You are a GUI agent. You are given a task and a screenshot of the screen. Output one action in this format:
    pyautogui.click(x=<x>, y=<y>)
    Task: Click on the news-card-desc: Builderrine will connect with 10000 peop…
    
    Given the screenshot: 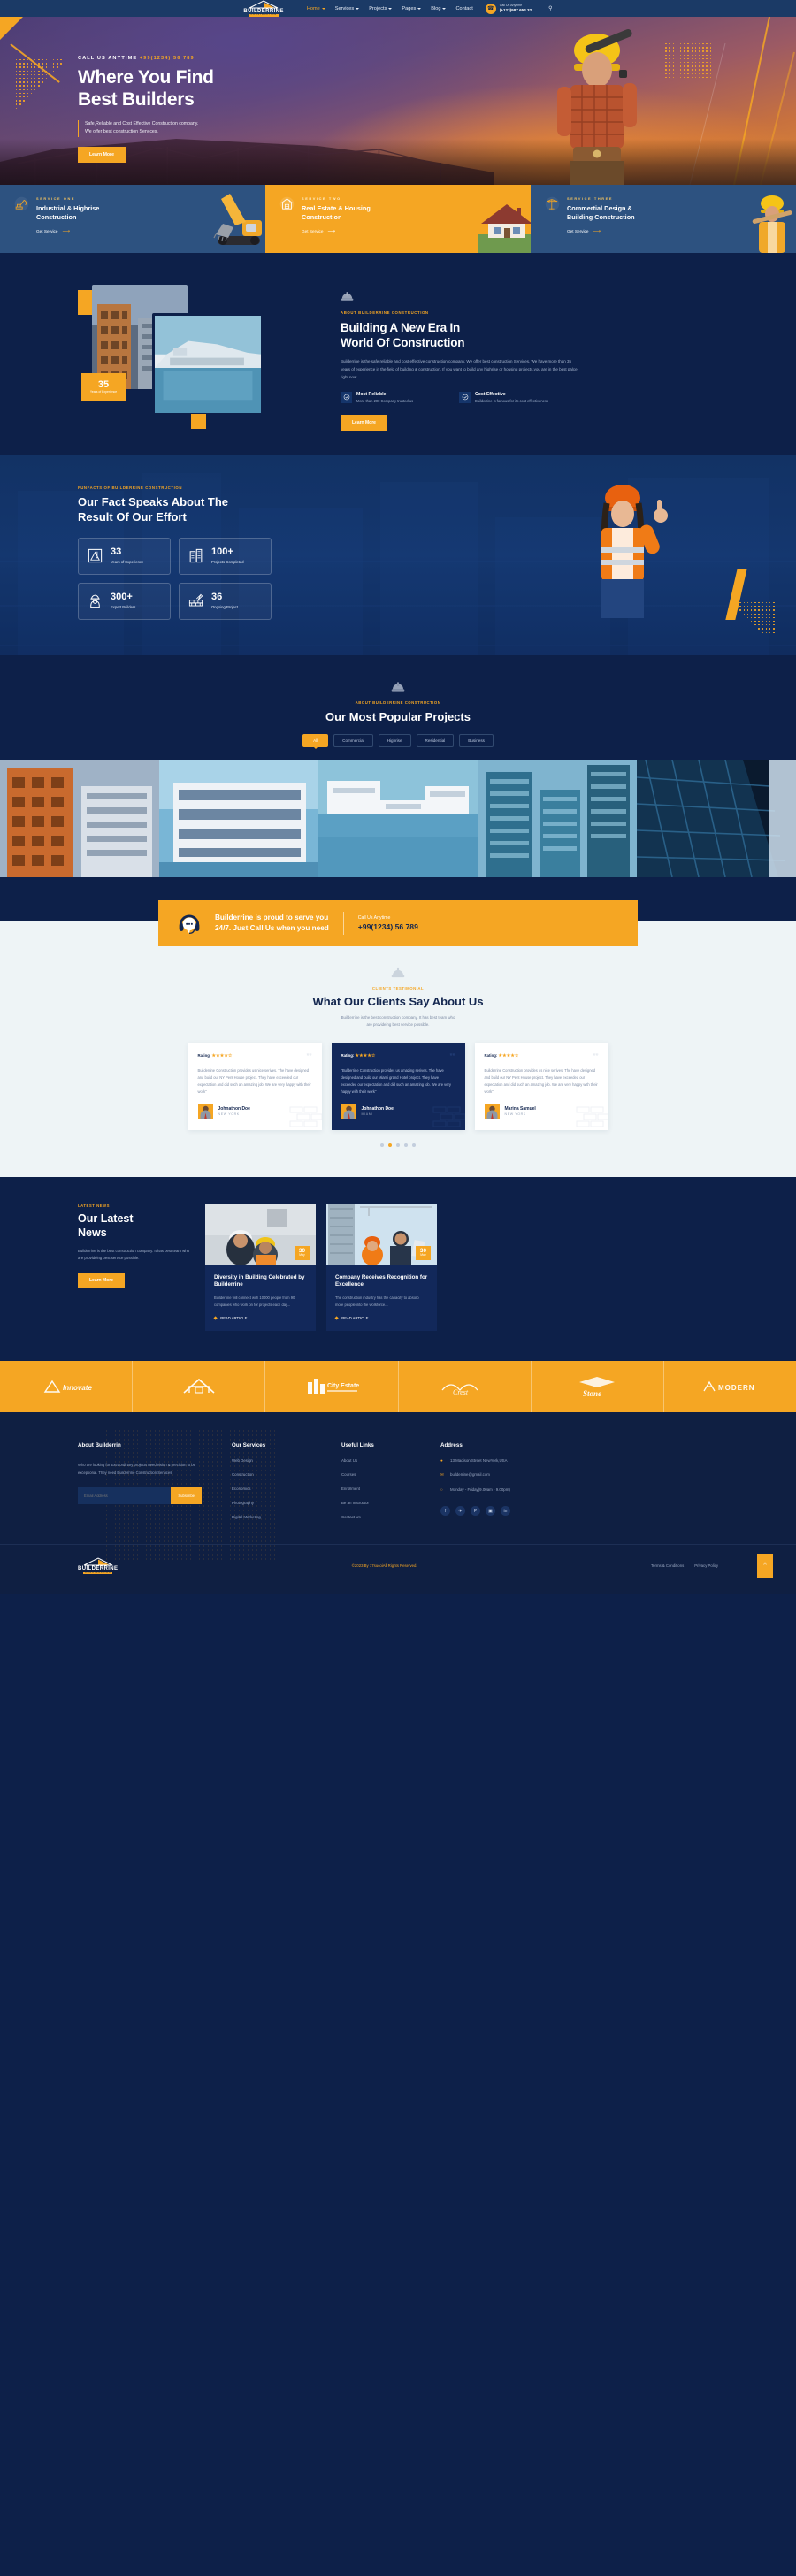 What is the action you would take?
    pyautogui.click(x=254, y=1301)
    